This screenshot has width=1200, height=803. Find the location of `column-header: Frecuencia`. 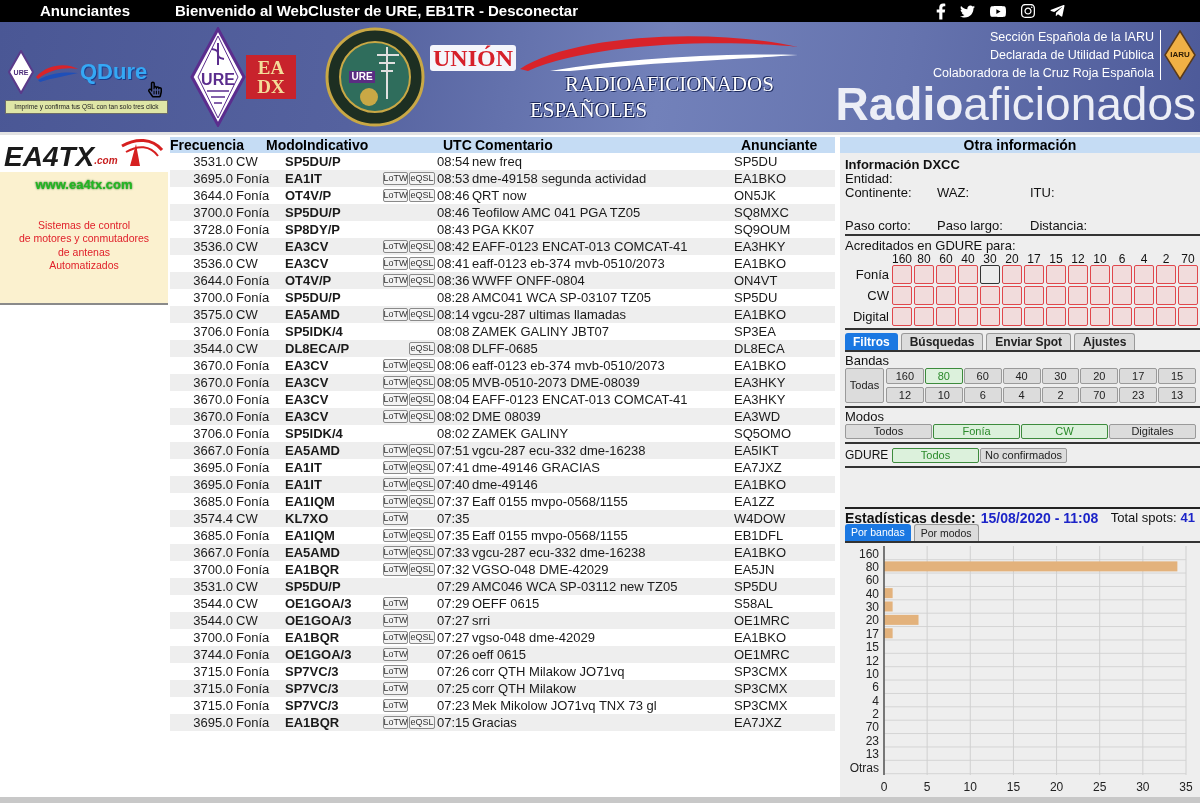

column-header: Frecuencia is located at coordinates (207, 145).